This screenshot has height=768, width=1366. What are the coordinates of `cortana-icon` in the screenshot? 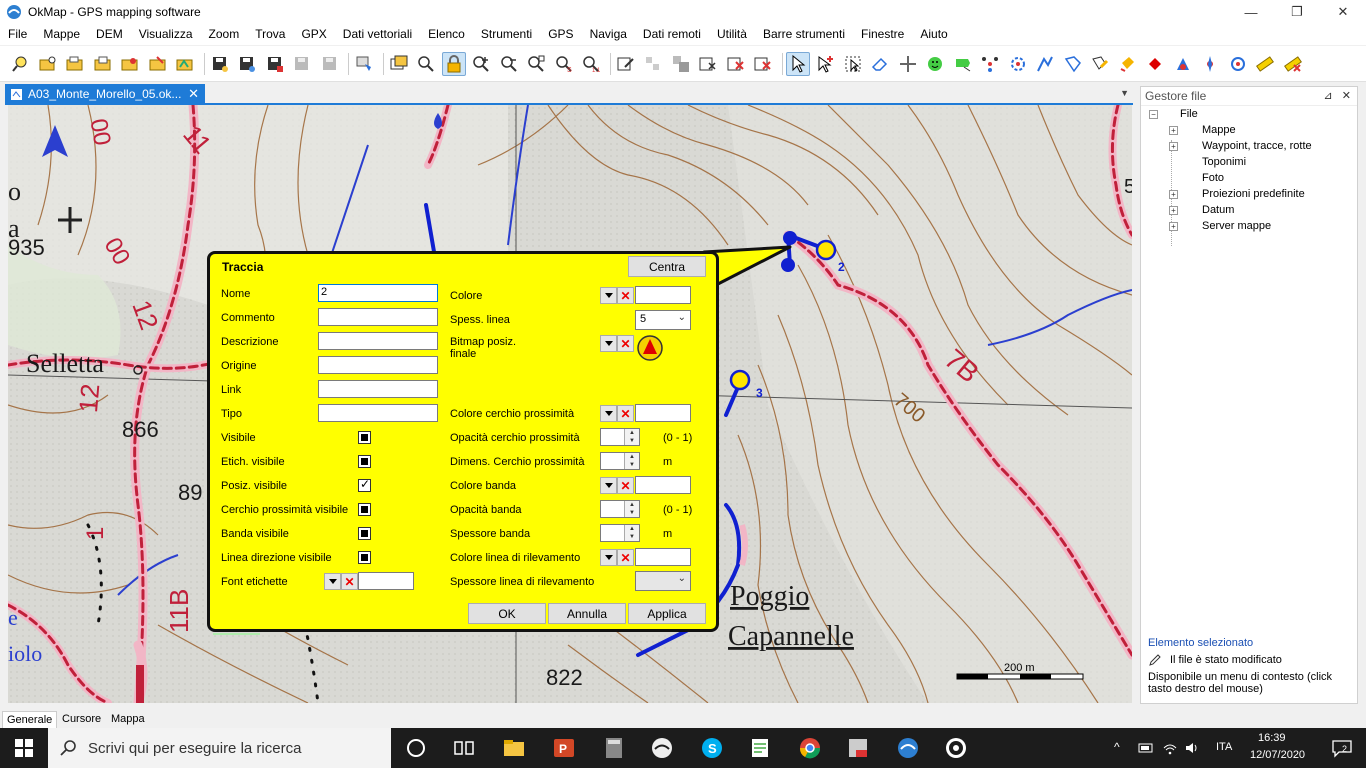 It's located at (416, 748).